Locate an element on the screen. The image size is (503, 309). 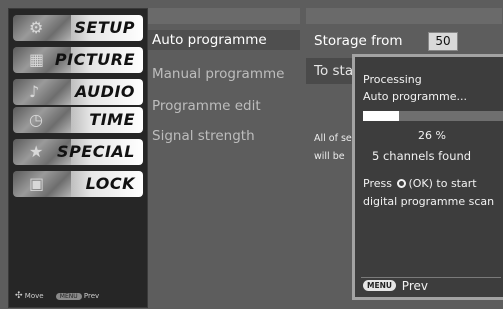
audio-icon: ♪ is located at coordinates (42, 92).